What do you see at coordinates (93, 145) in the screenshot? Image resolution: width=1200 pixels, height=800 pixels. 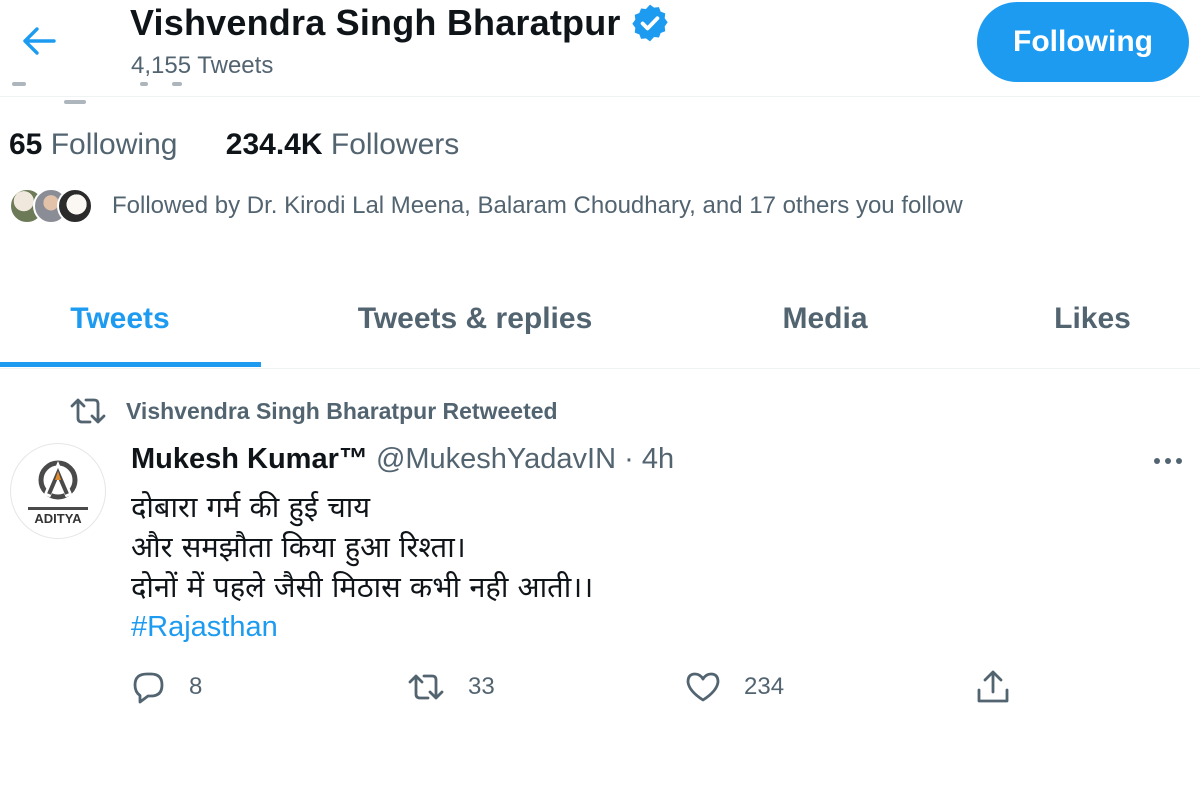 I see `following-stat: 65 Following` at bounding box center [93, 145].